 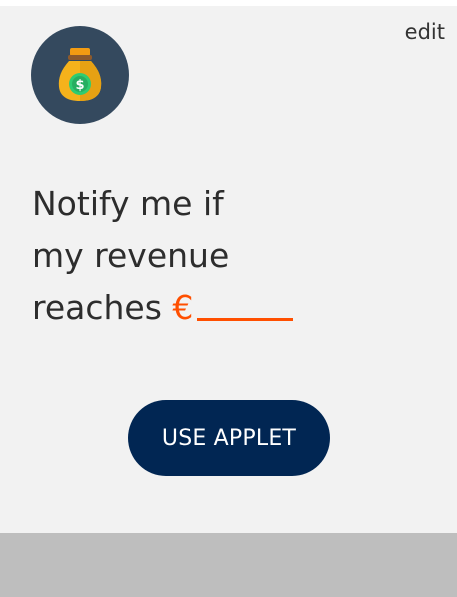 What do you see at coordinates (128, 203) in the screenshot?
I see `headline-line-1: Notify me if` at bounding box center [128, 203].